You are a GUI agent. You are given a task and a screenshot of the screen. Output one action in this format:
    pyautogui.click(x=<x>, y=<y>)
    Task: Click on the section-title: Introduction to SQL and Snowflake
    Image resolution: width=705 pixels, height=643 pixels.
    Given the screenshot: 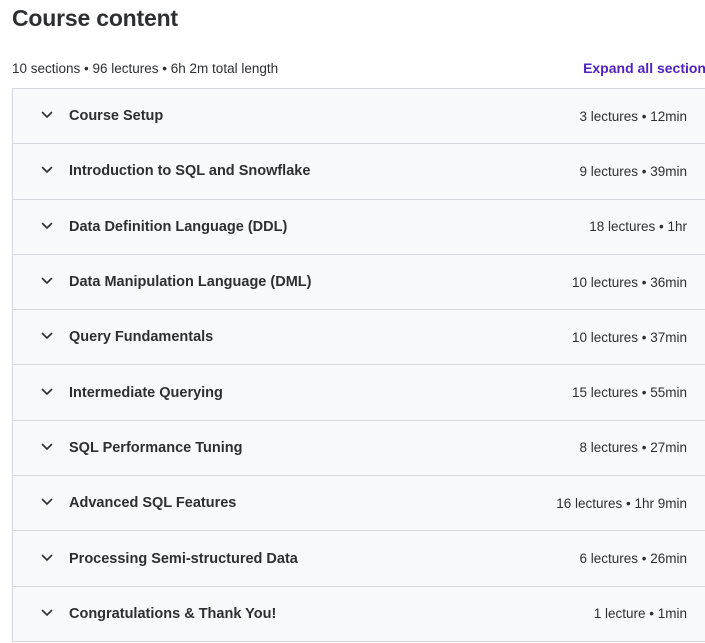 What is the action you would take?
    pyautogui.click(x=190, y=171)
    